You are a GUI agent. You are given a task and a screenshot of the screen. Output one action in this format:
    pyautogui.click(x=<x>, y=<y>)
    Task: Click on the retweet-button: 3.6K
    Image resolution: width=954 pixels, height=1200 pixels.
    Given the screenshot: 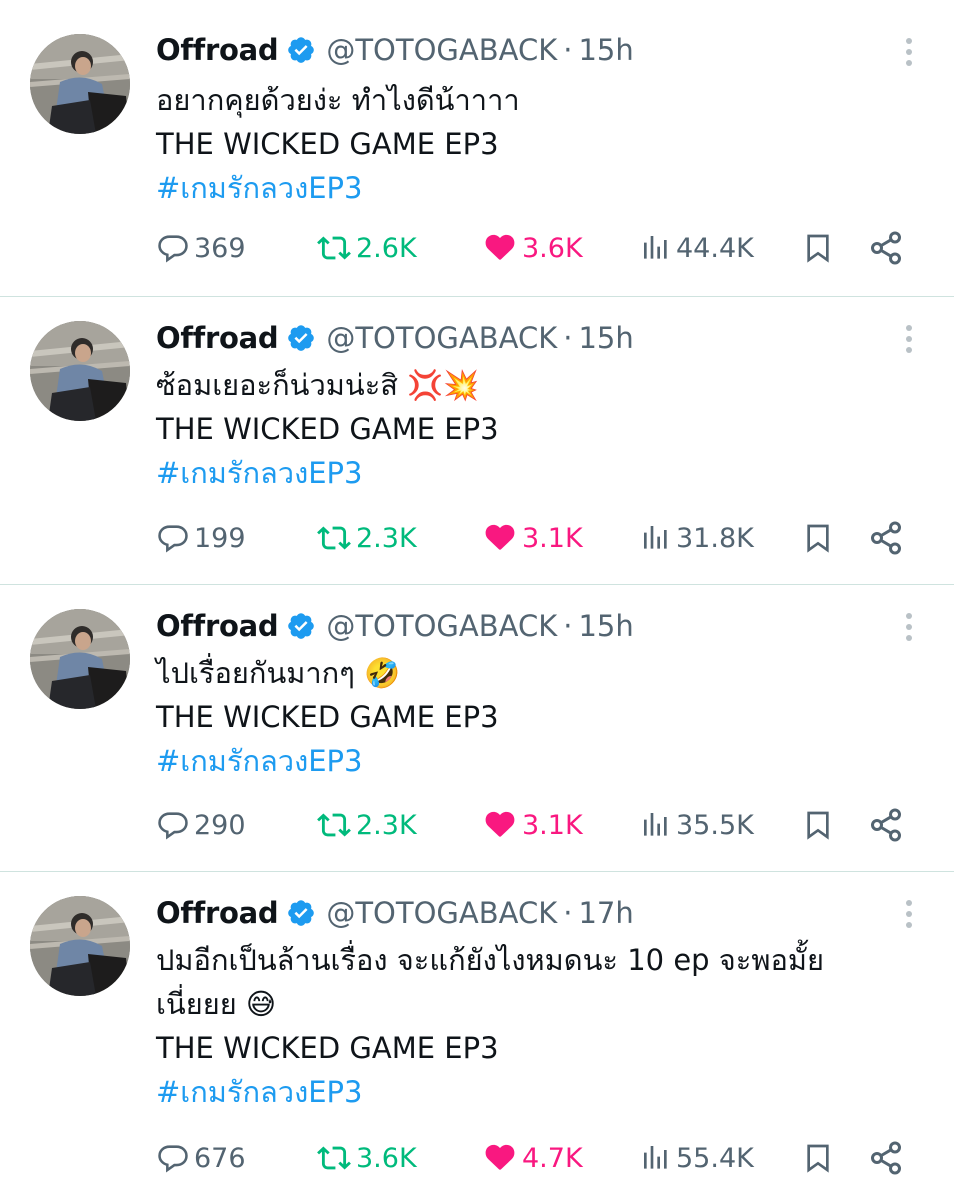 What is the action you would take?
    pyautogui.click(x=366, y=1158)
    